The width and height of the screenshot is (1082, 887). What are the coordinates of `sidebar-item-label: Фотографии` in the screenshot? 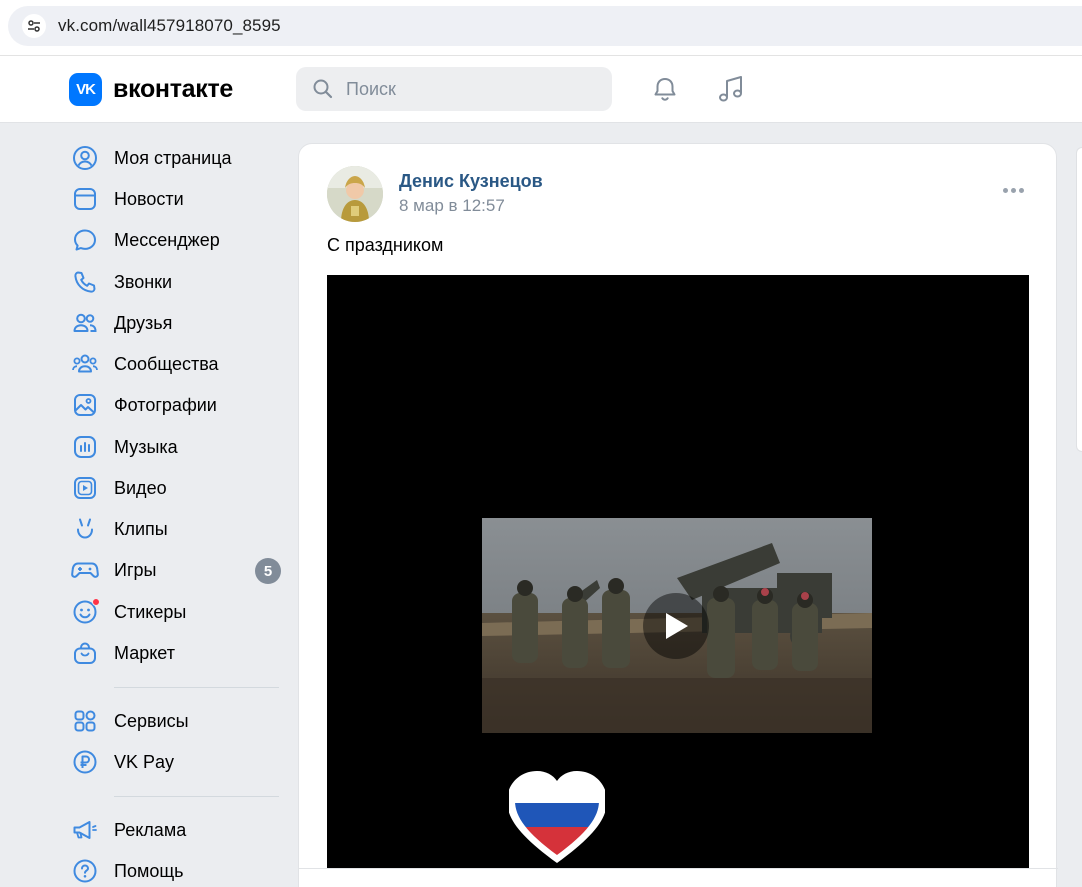 It's located at (165, 404).